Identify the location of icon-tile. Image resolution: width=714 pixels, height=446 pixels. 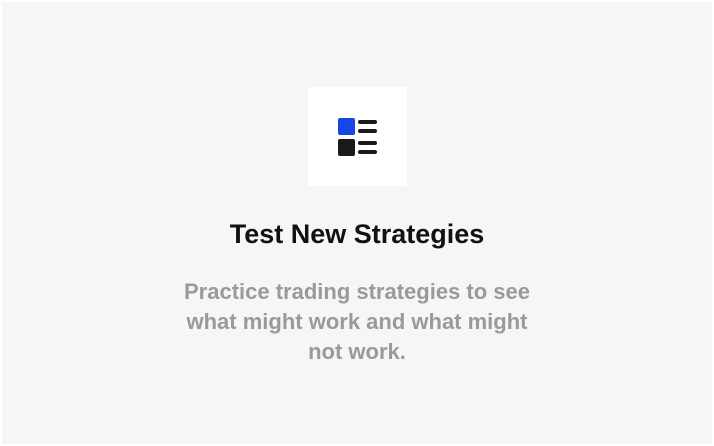
(357, 136).